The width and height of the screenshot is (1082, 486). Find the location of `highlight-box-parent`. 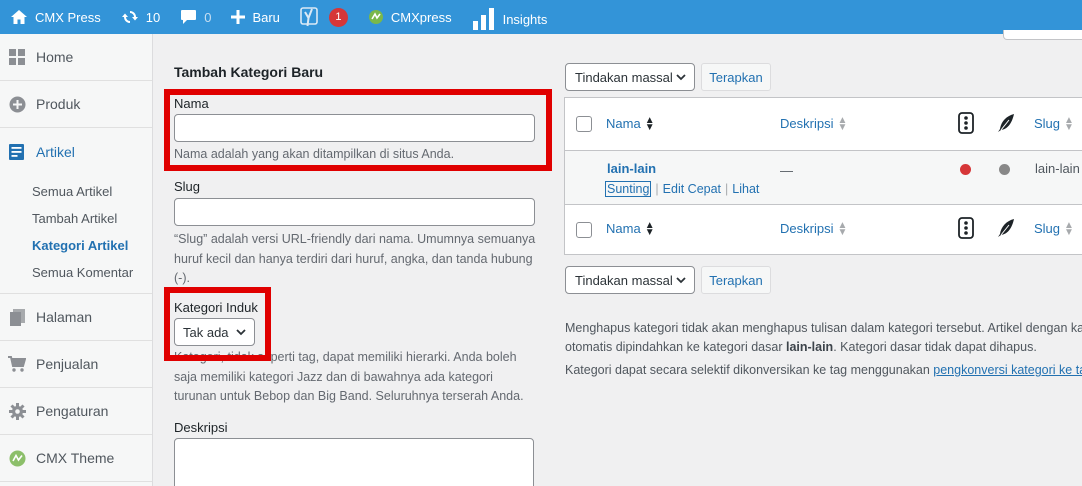

highlight-box-parent is located at coordinates (217, 324).